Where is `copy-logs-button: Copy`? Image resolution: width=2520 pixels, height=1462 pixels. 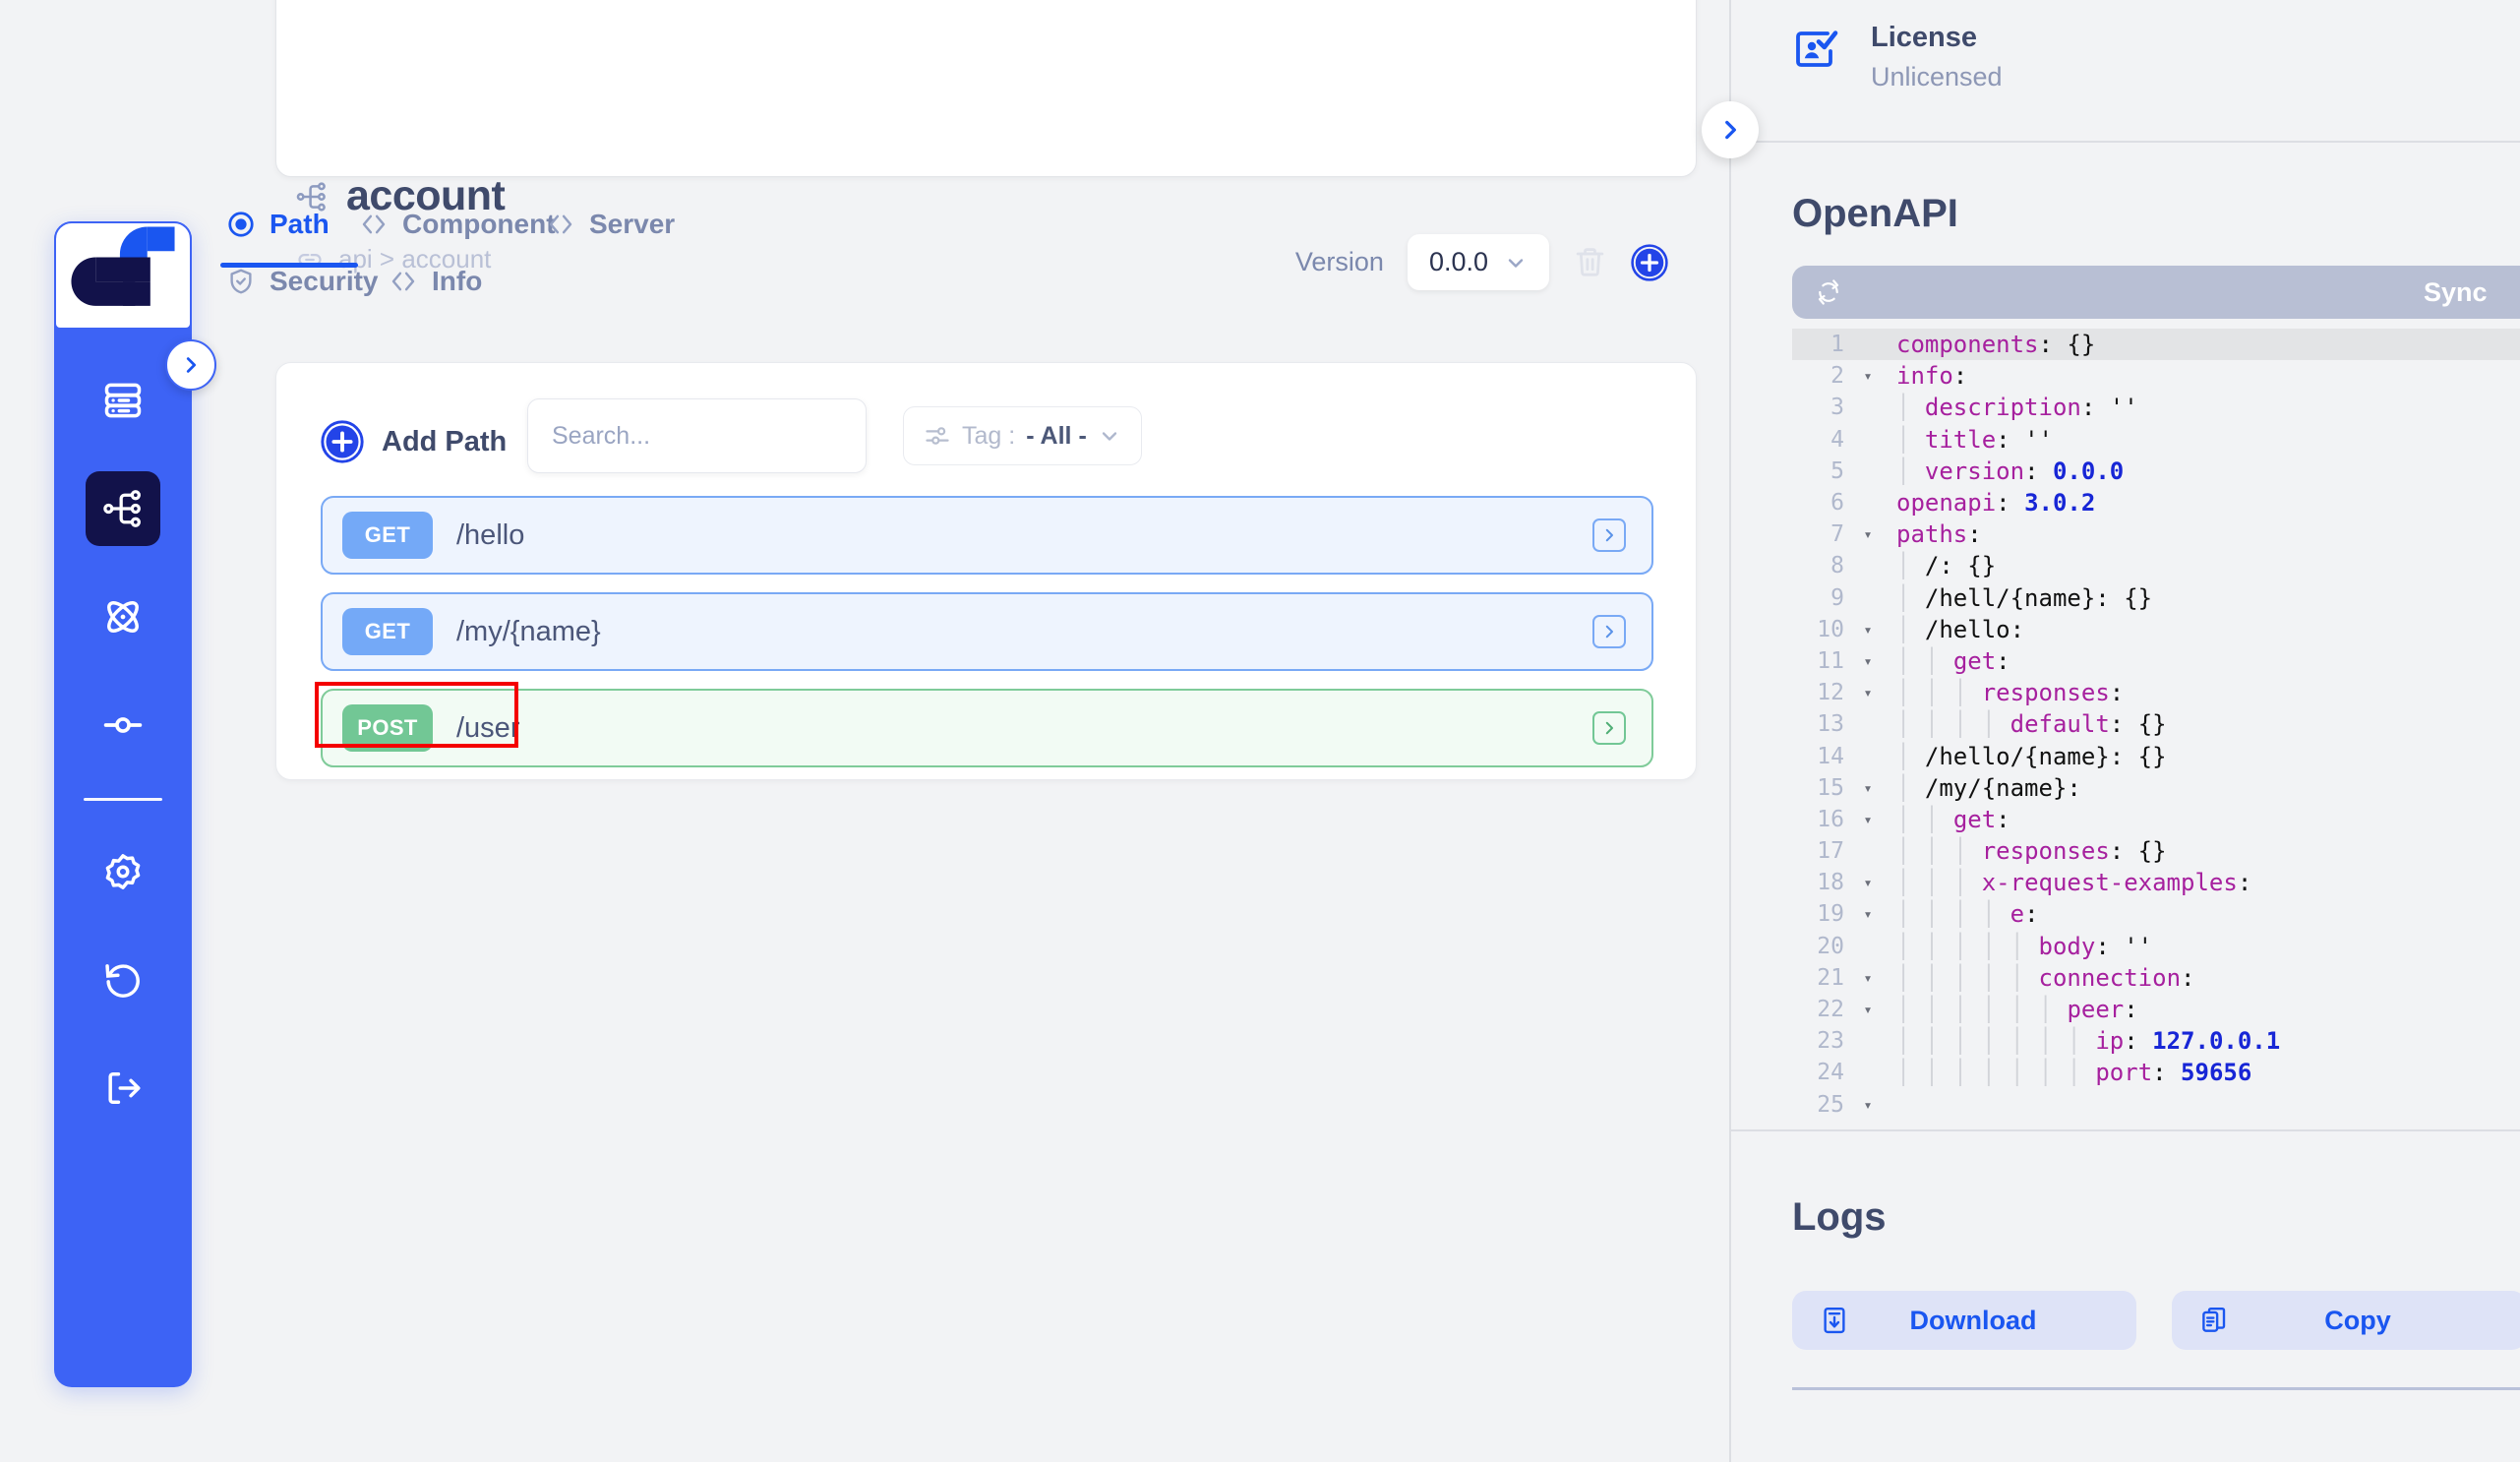 copy-logs-button: Copy is located at coordinates (2346, 1320).